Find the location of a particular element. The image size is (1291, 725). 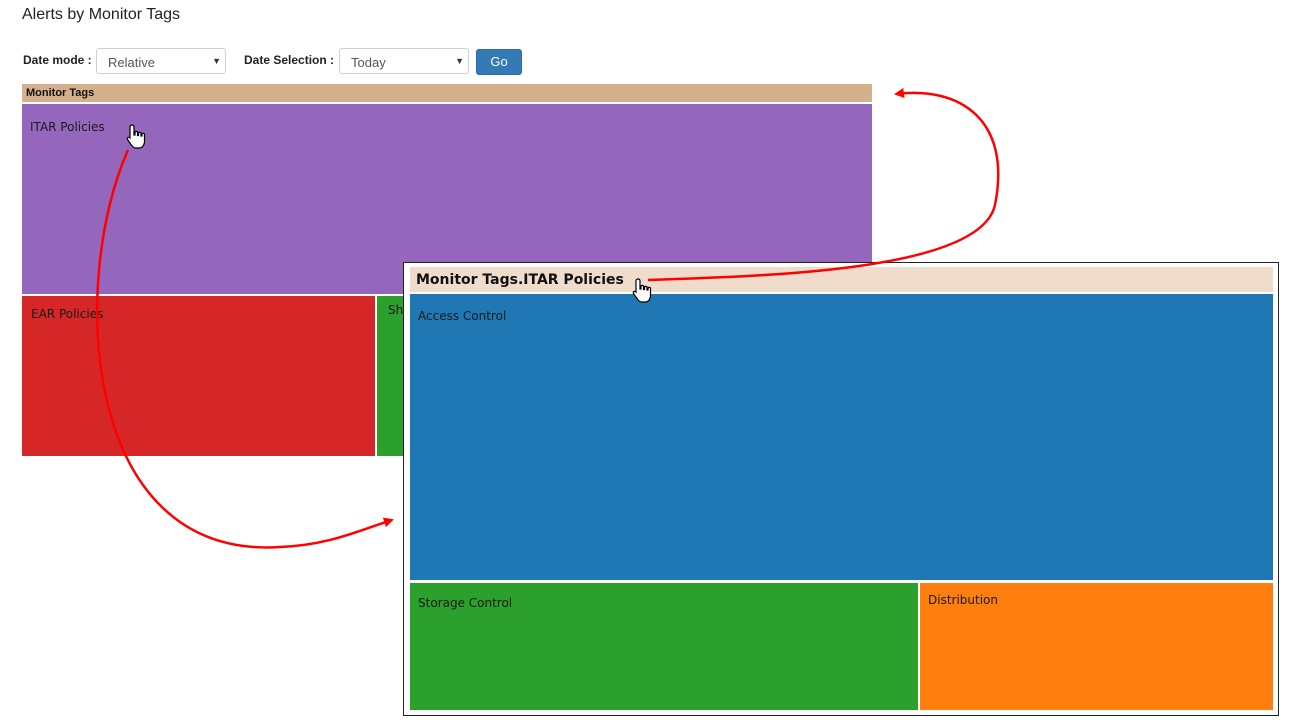

drilldown-header: Monitor Tags.ITAR Policies is located at coordinates (841, 279).